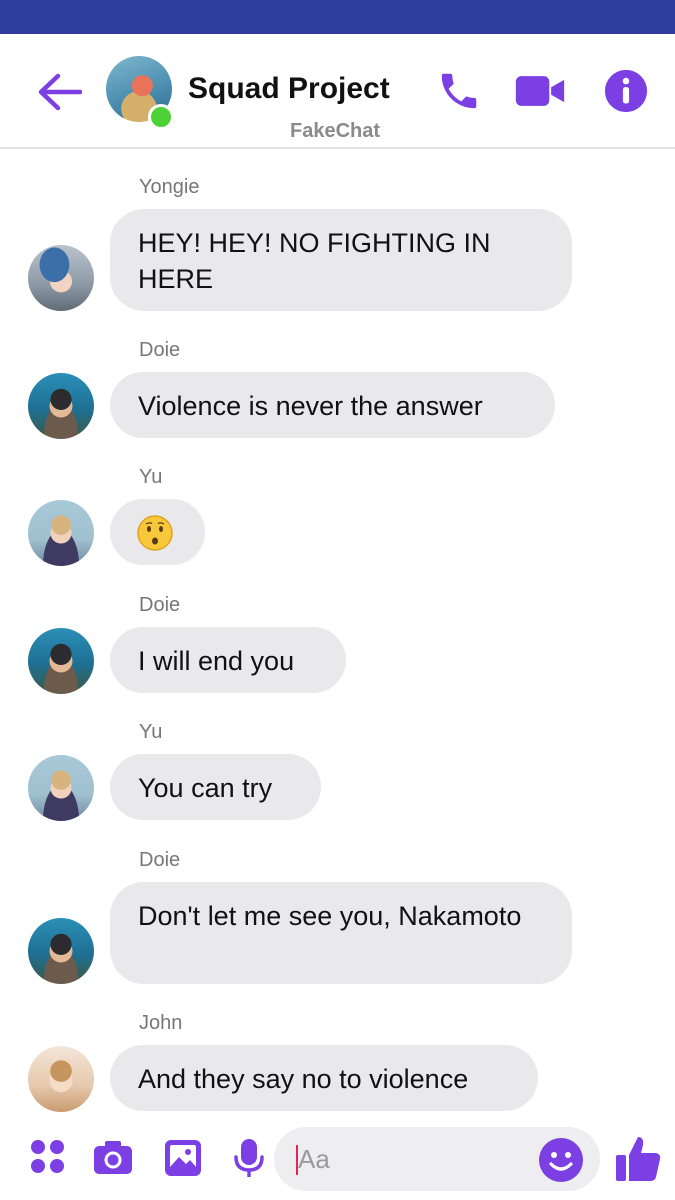 The width and height of the screenshot is (675, 1200). I want to click on chat-header: Squad Project FakeChat, so click(337, 90).